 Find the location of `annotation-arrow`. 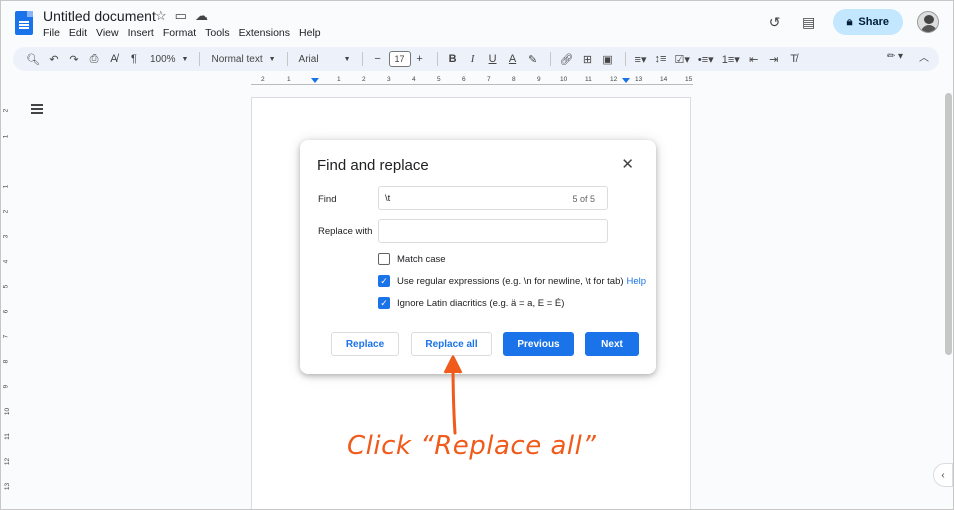

annotation-arrow is located at coordinates (453, 395).